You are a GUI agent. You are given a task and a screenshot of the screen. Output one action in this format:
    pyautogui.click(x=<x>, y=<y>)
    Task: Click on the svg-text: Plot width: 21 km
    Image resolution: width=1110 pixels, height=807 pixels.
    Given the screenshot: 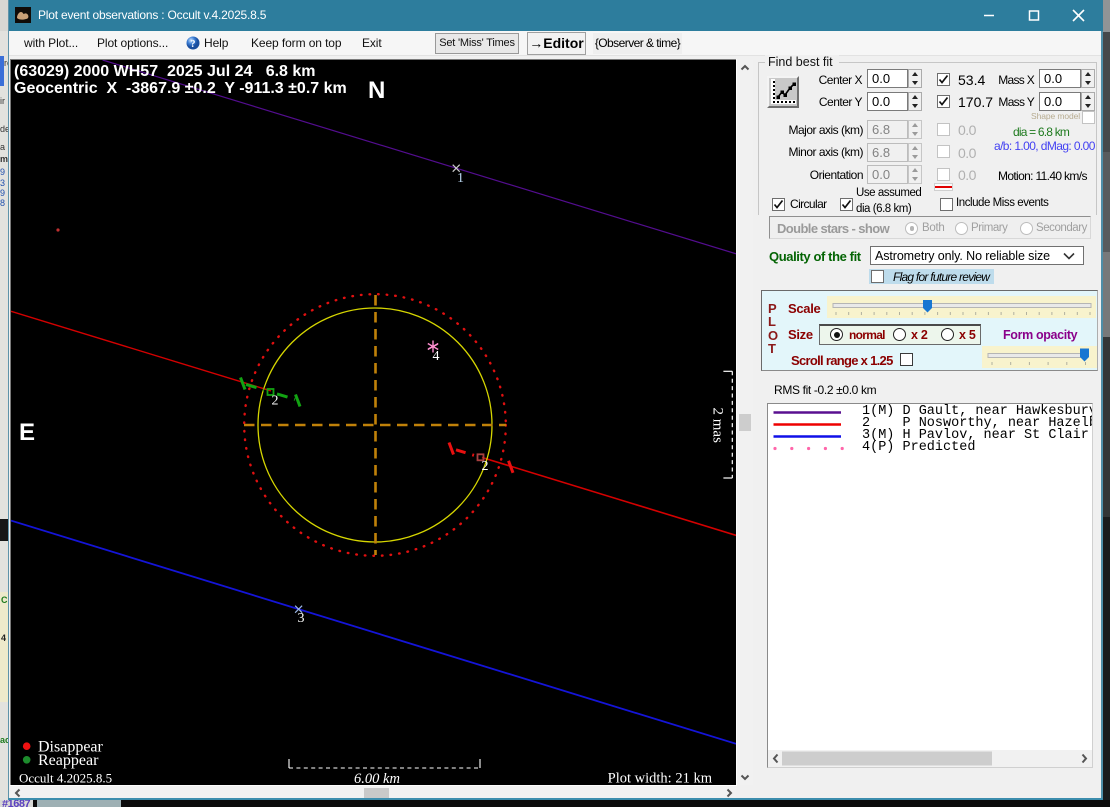 What is the action you would take?
    pyautogui.click(x=660, y=778)
    